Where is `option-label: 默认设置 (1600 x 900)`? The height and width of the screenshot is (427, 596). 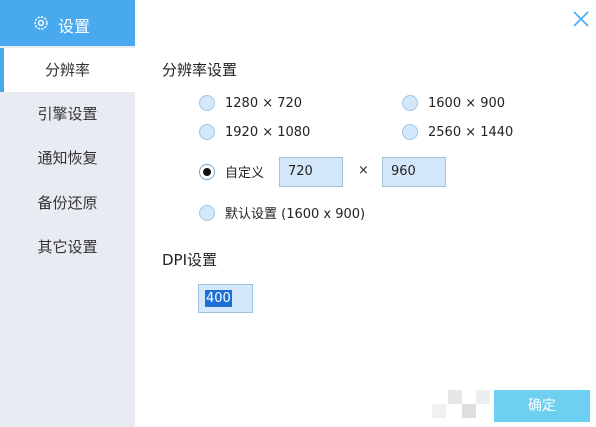 option-label: 默认设置 (1600 x 900) is located at coordinates (295, 214).